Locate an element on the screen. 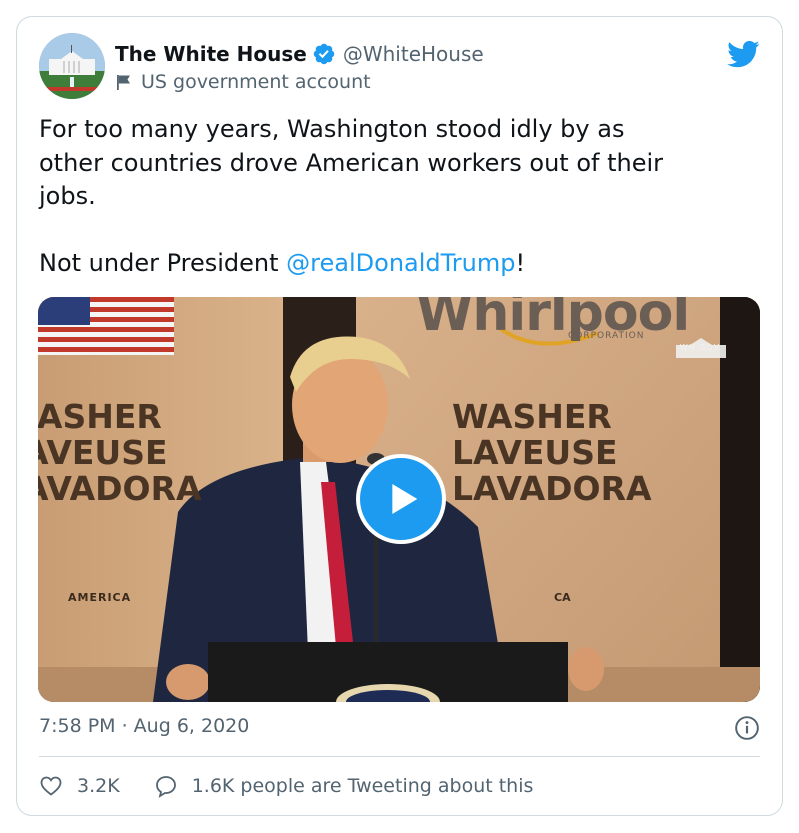 Image resolution: width=799 pixels, height=833 pixels. play-button is located at coordinates (401, 499).